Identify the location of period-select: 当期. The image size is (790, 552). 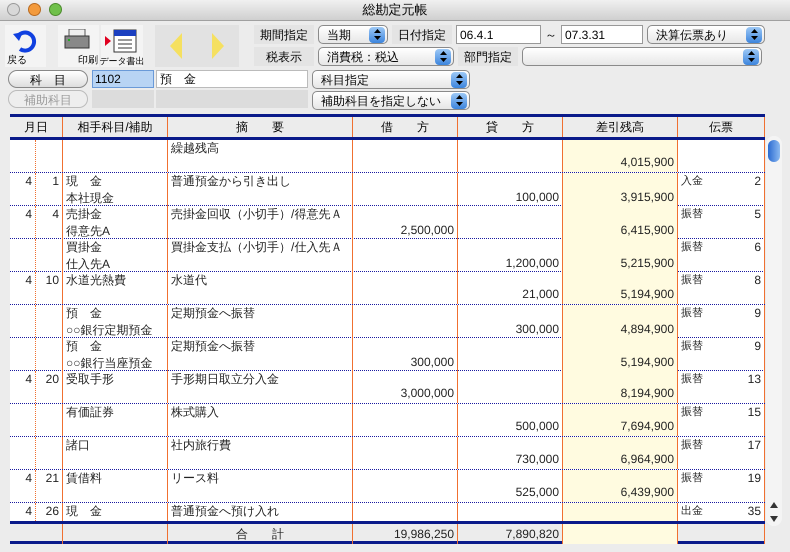
(353, 34).